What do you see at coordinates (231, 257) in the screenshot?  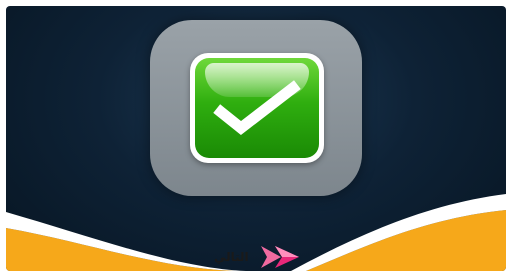 I see `next-label: التالي` at bounding box center [231, 257].